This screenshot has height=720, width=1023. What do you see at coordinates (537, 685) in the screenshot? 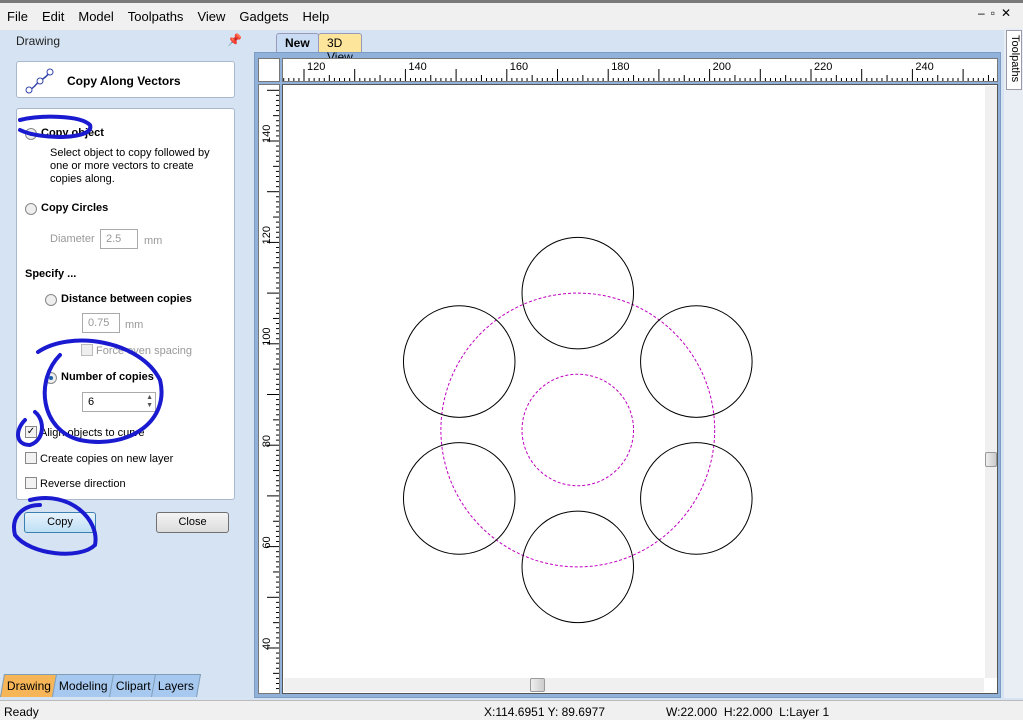
I see `horizontal-scroll-thumb` at bounding box center [537, 685].